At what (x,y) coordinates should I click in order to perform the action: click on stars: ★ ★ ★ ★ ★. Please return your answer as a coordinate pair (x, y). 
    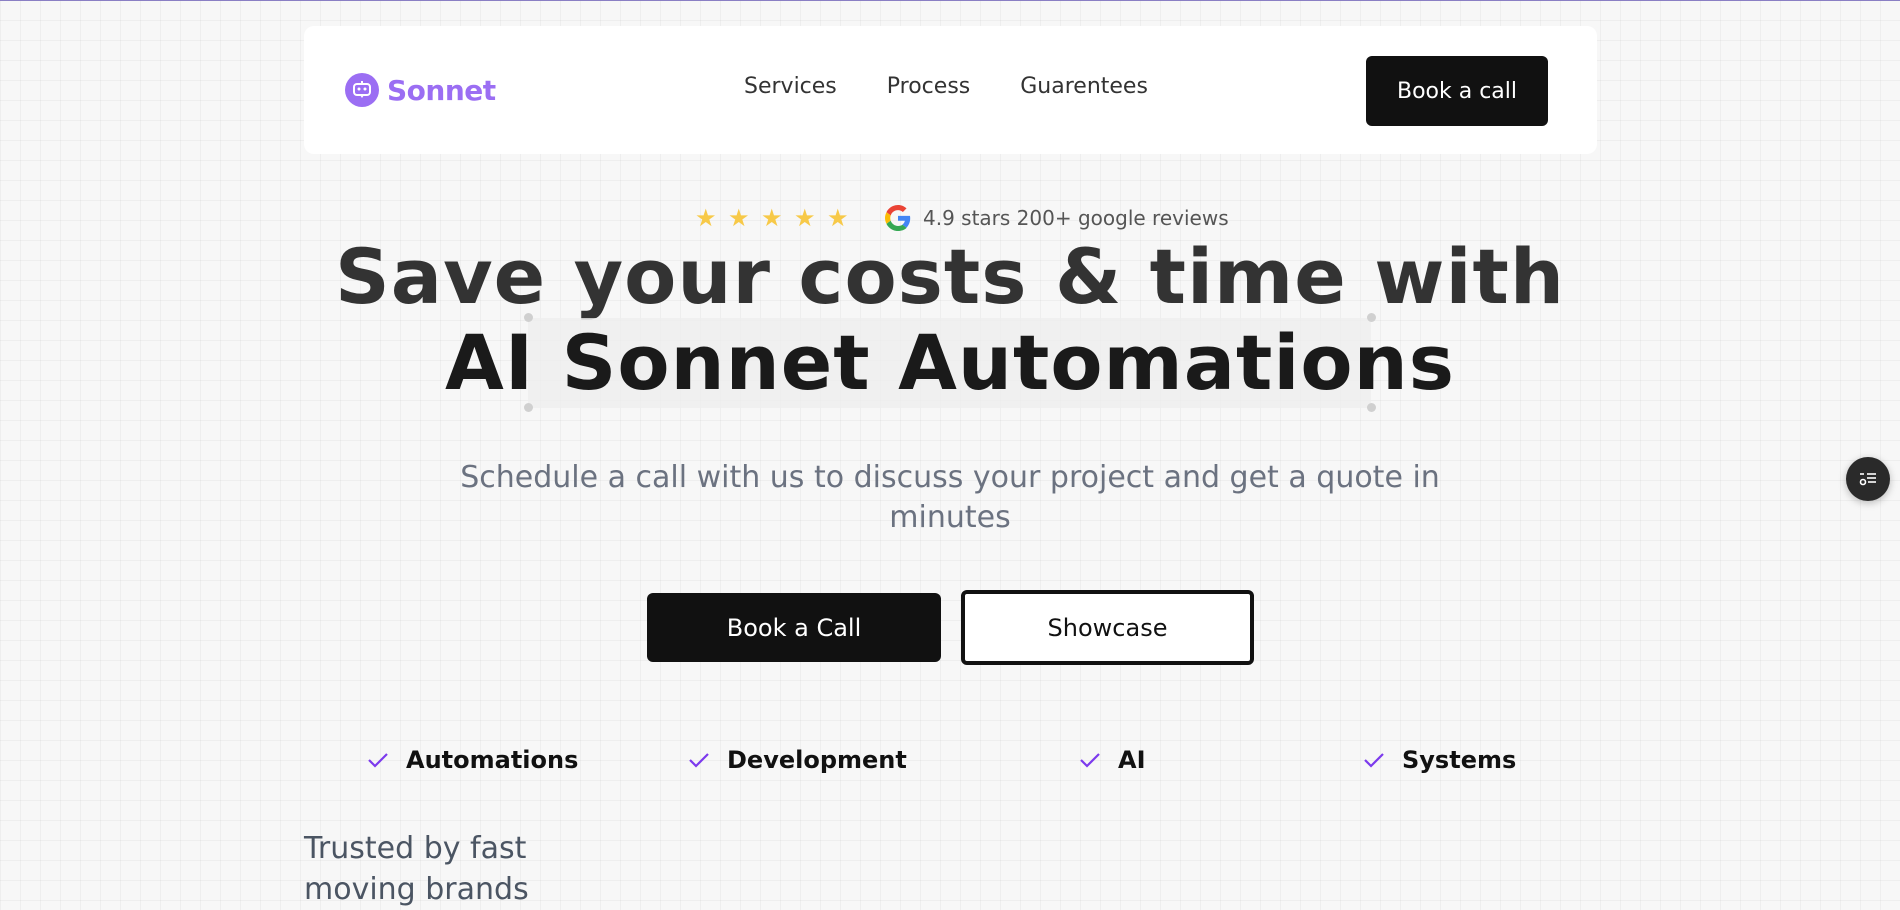
    Looking at the image, I should click on (773, 218).